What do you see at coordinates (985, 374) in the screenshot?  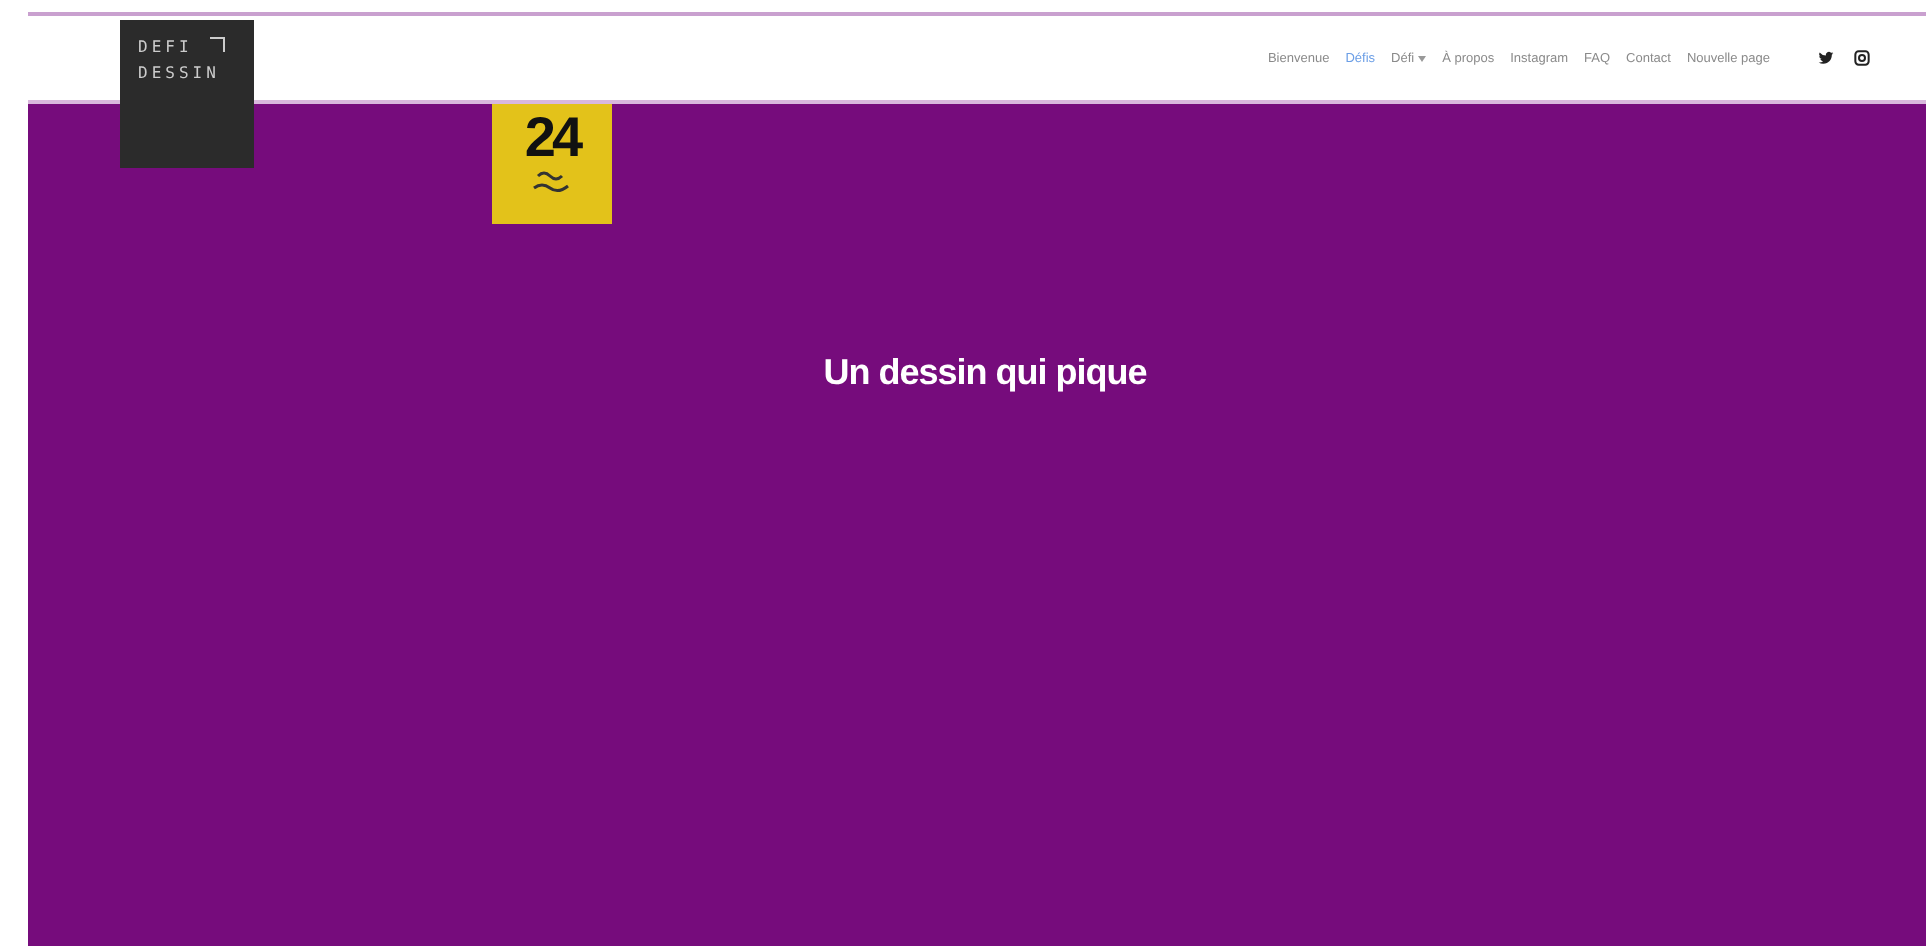 I see `hero-title: Un dessin qui pique` at bounding box center [985, 374].